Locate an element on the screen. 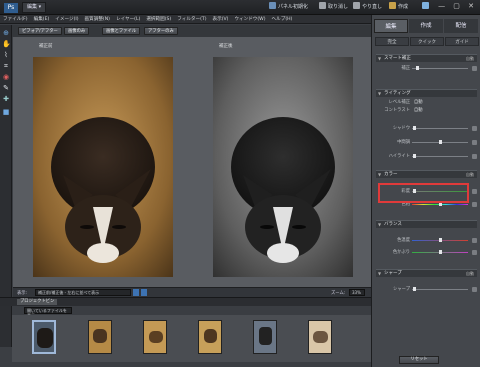 The image size is (480, 367). view-options-bar: 表示: 補正前/補正後 - 左右に並べて表示 ズーム: 33% is located at coordinates (192, 292).